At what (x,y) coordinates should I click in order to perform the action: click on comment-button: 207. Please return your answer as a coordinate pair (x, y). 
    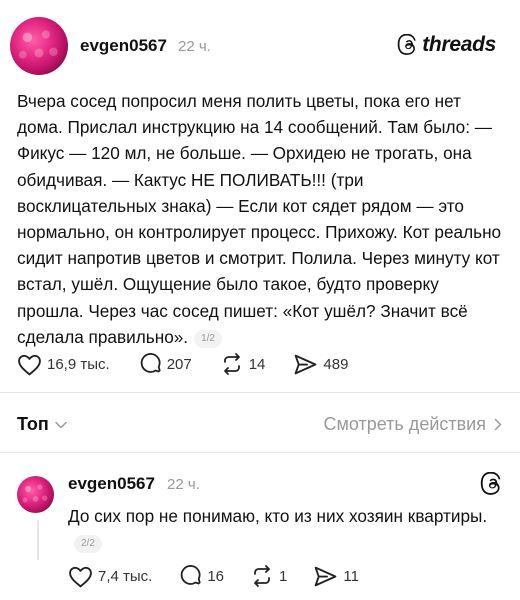
    Looking at the image, I should click on (165, 364).